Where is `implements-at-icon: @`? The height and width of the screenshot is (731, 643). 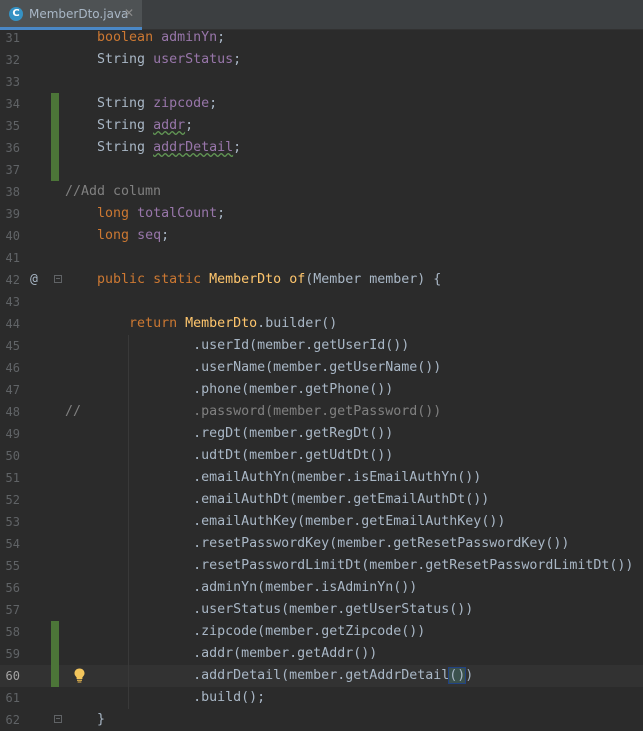
implements-at-icon: @ is located at coordinates (34, 280).